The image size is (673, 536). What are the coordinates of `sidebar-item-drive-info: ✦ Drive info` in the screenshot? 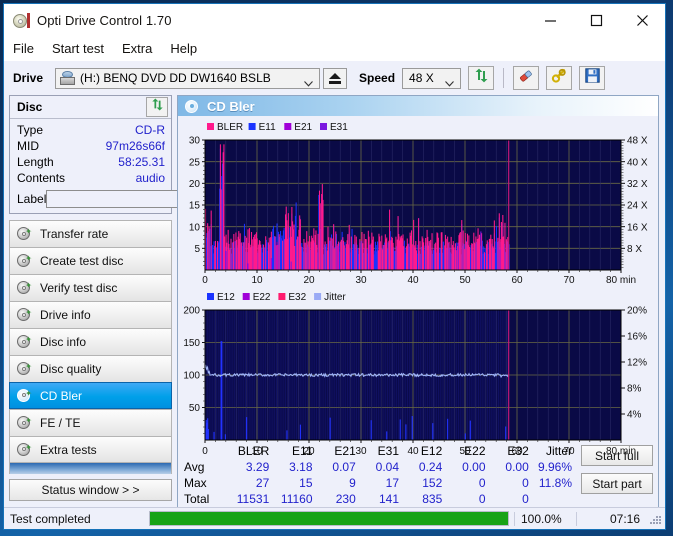 It's located at (90, 314).